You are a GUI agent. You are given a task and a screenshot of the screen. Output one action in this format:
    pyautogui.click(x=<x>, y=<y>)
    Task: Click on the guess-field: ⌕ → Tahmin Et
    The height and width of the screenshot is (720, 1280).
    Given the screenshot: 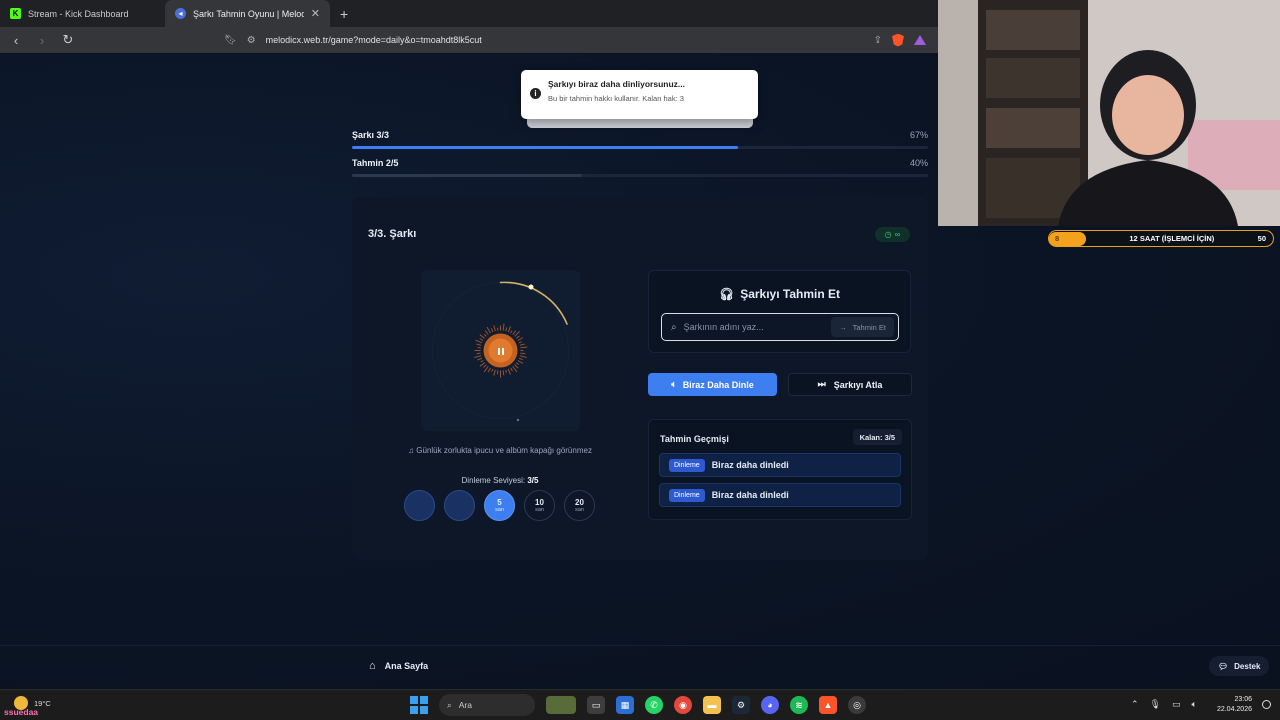 What is the action you would take?
    pyautogui.click(x=780, y=327)
    